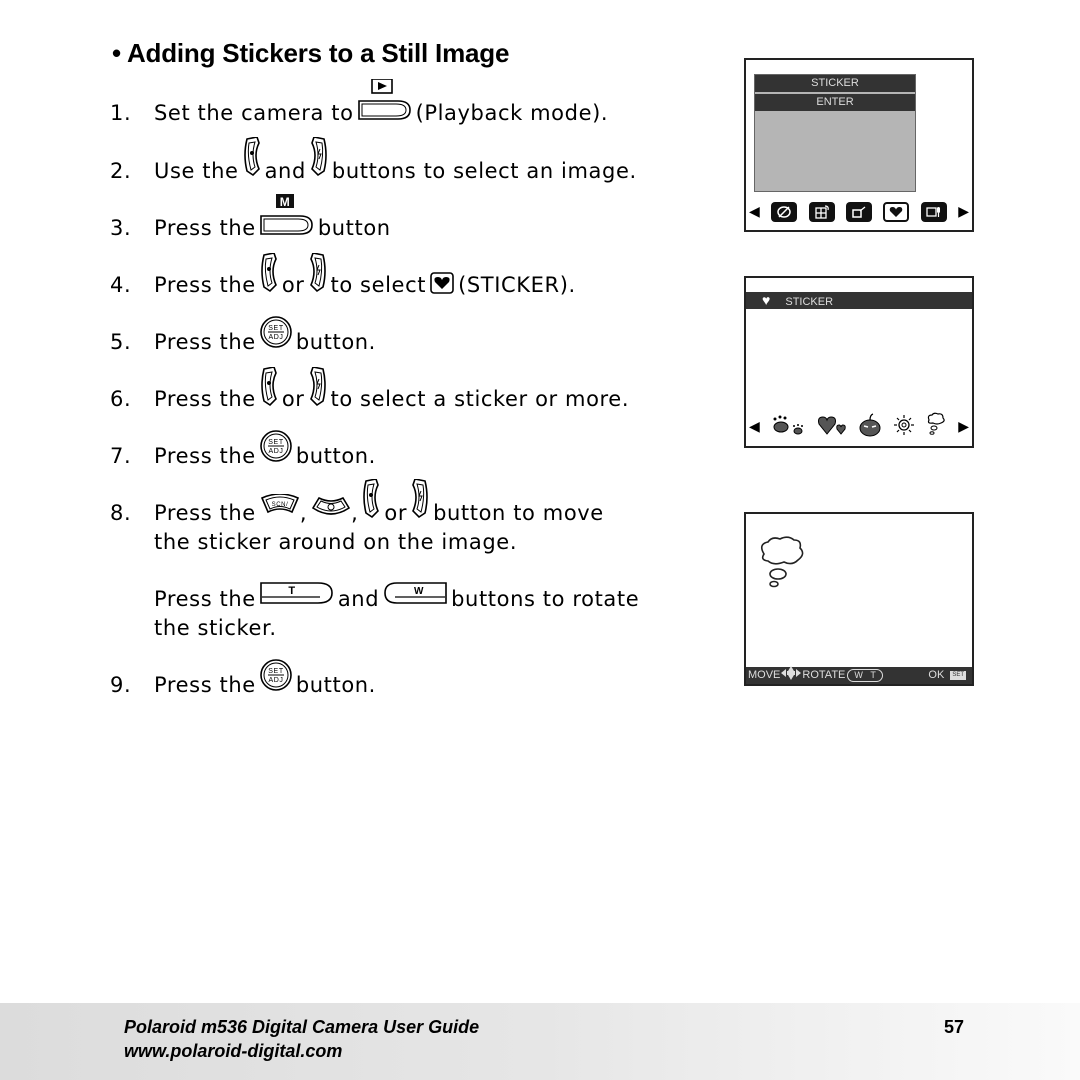 The width and height of the screenshot is (1080, 1080). I want to click on menu-icon-bar: ◀ ▶, so click(859, 212).